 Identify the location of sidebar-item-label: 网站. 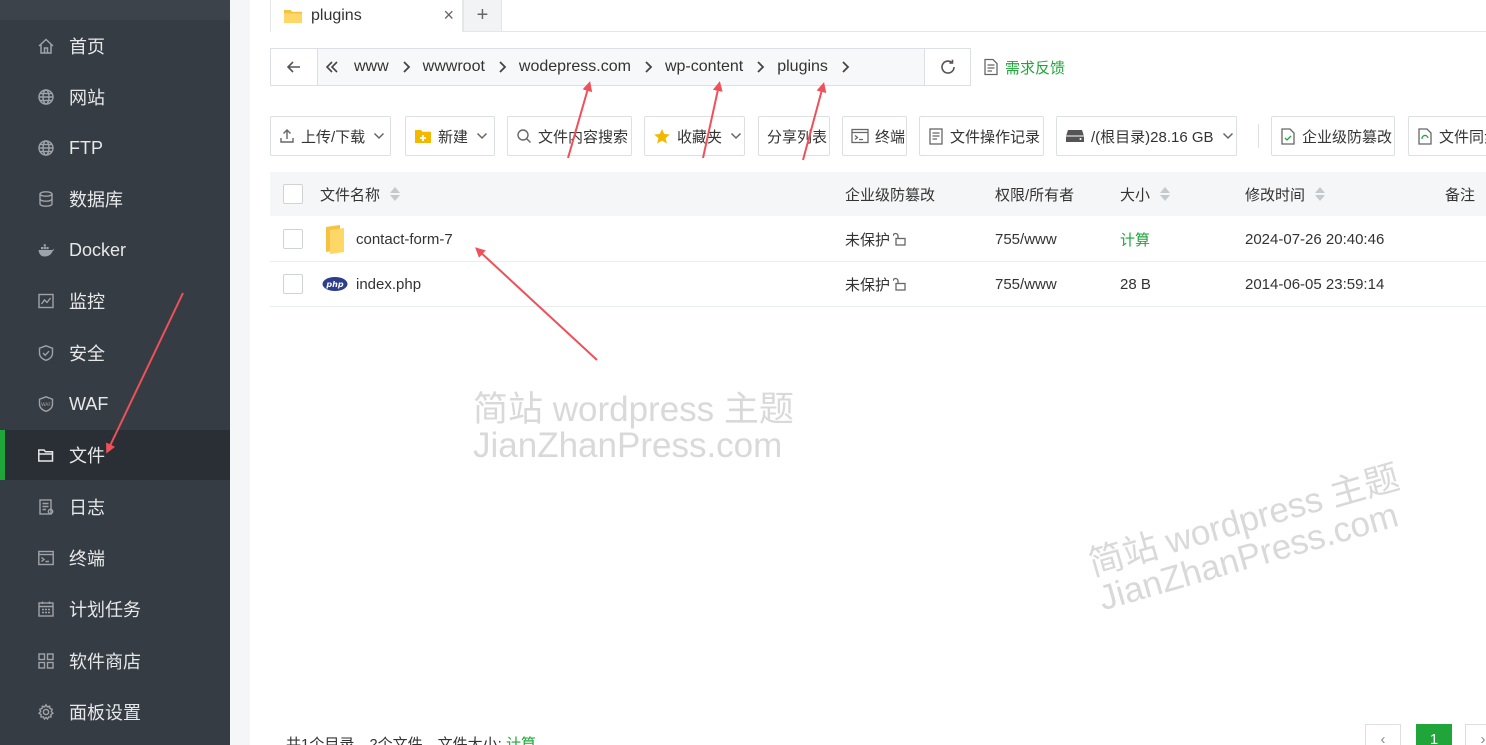
(87, 98).